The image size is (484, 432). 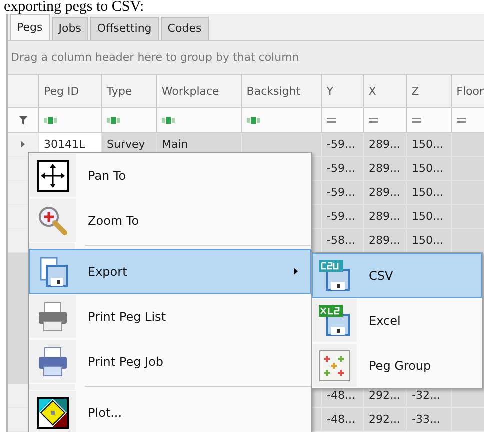 I want to click on column-header: Y, so click(x=343, y=91).